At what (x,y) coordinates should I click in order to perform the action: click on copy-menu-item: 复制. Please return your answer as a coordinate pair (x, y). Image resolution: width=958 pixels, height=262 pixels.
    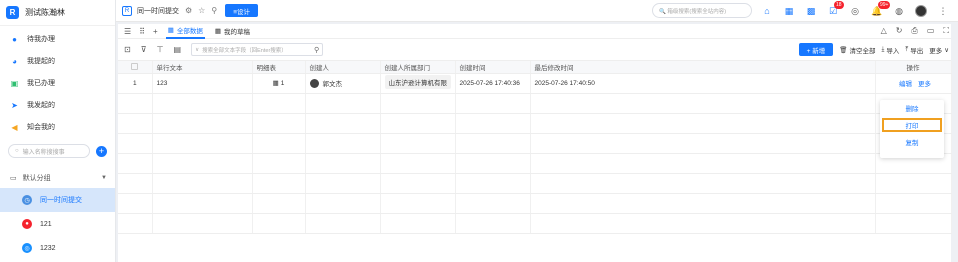
    Looking at the image, I should click on (912, 142).